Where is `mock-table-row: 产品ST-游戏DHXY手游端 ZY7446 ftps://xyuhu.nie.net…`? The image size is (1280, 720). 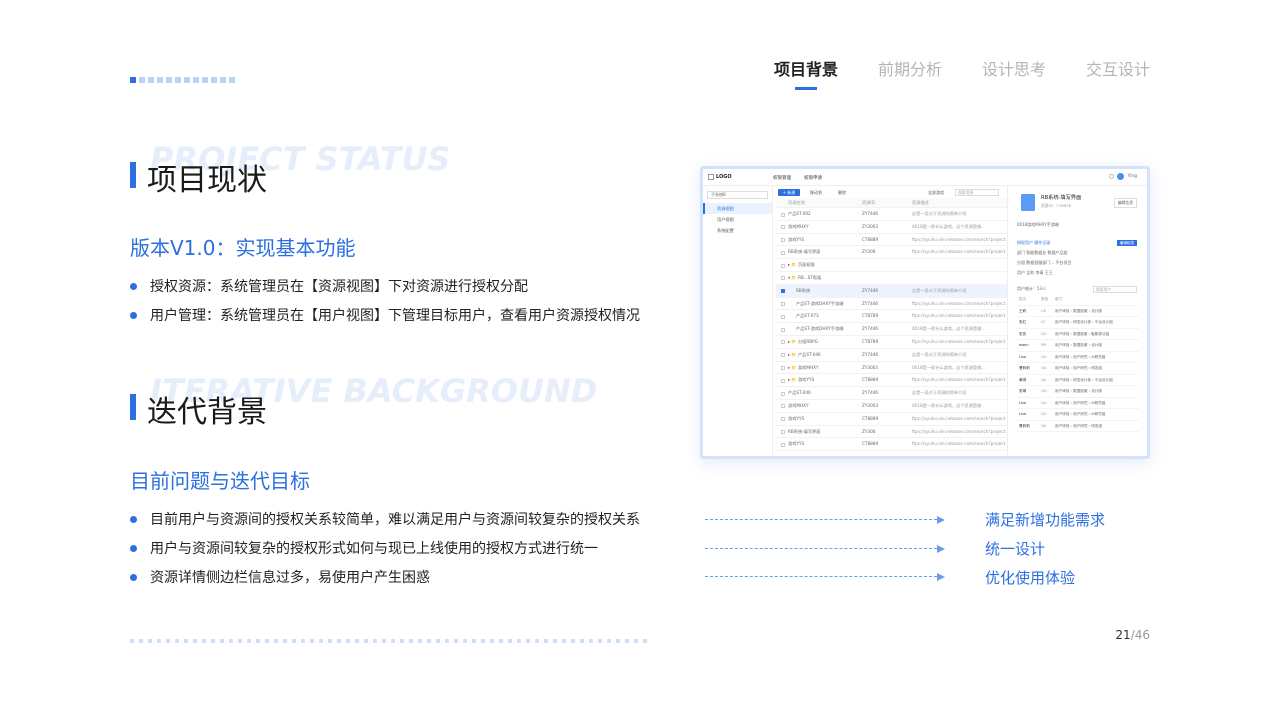 mock-table-row: 产品ST-游戏DHXY手游端 ZY7446 ftps://xyuhu.nie.net… is located at coordinates (891, 304).